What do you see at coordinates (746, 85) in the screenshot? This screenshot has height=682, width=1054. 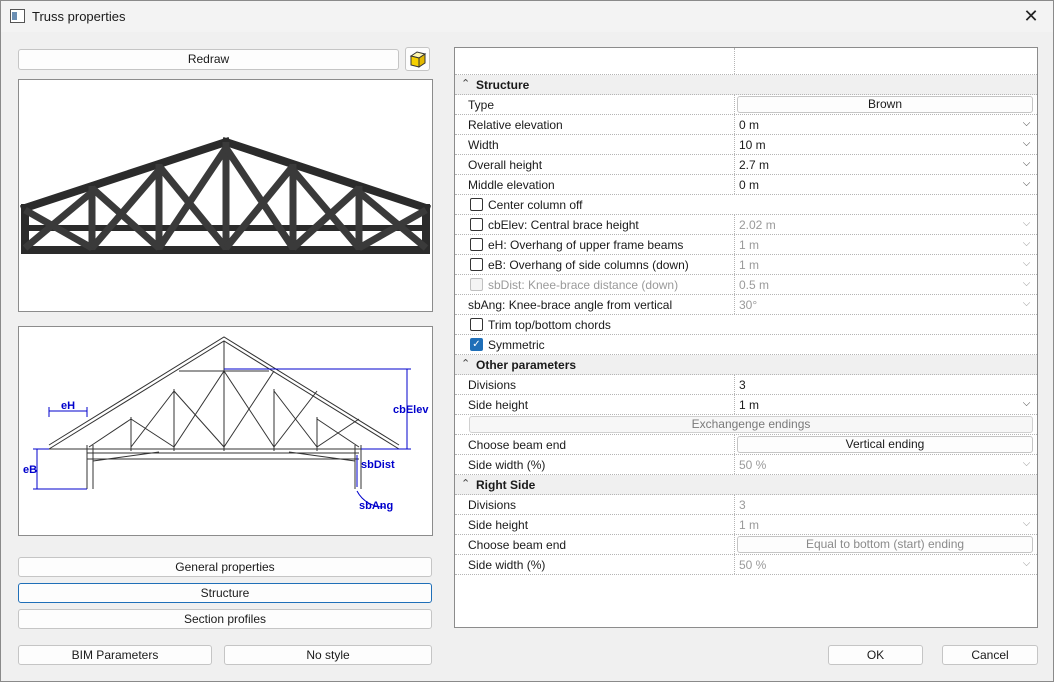 I see `category-structure: ⌃ Structure` at bounding box center [746, 85].